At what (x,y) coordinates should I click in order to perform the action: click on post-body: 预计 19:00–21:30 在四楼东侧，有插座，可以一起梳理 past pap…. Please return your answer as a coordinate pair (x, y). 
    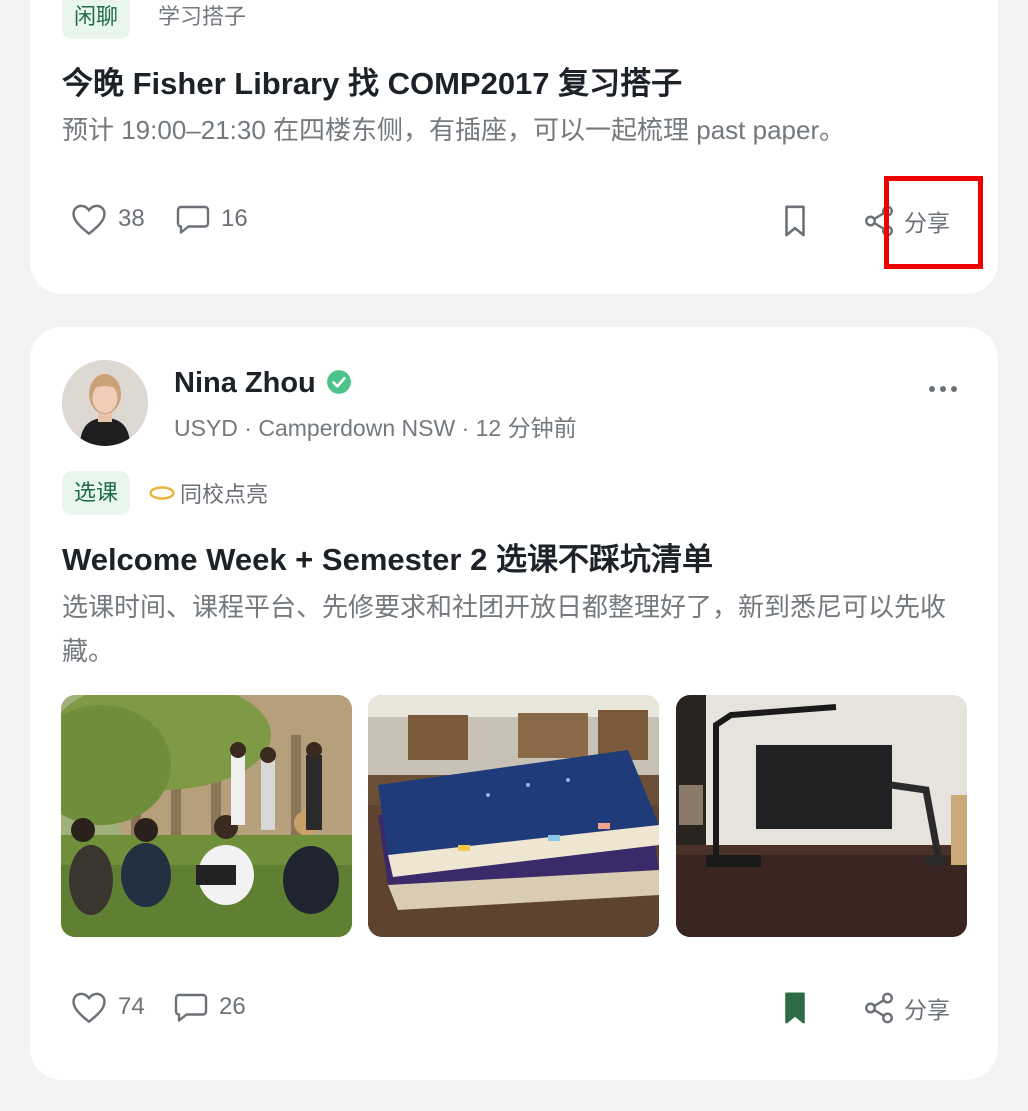
    Looking at the image, I should click on (454, 130).